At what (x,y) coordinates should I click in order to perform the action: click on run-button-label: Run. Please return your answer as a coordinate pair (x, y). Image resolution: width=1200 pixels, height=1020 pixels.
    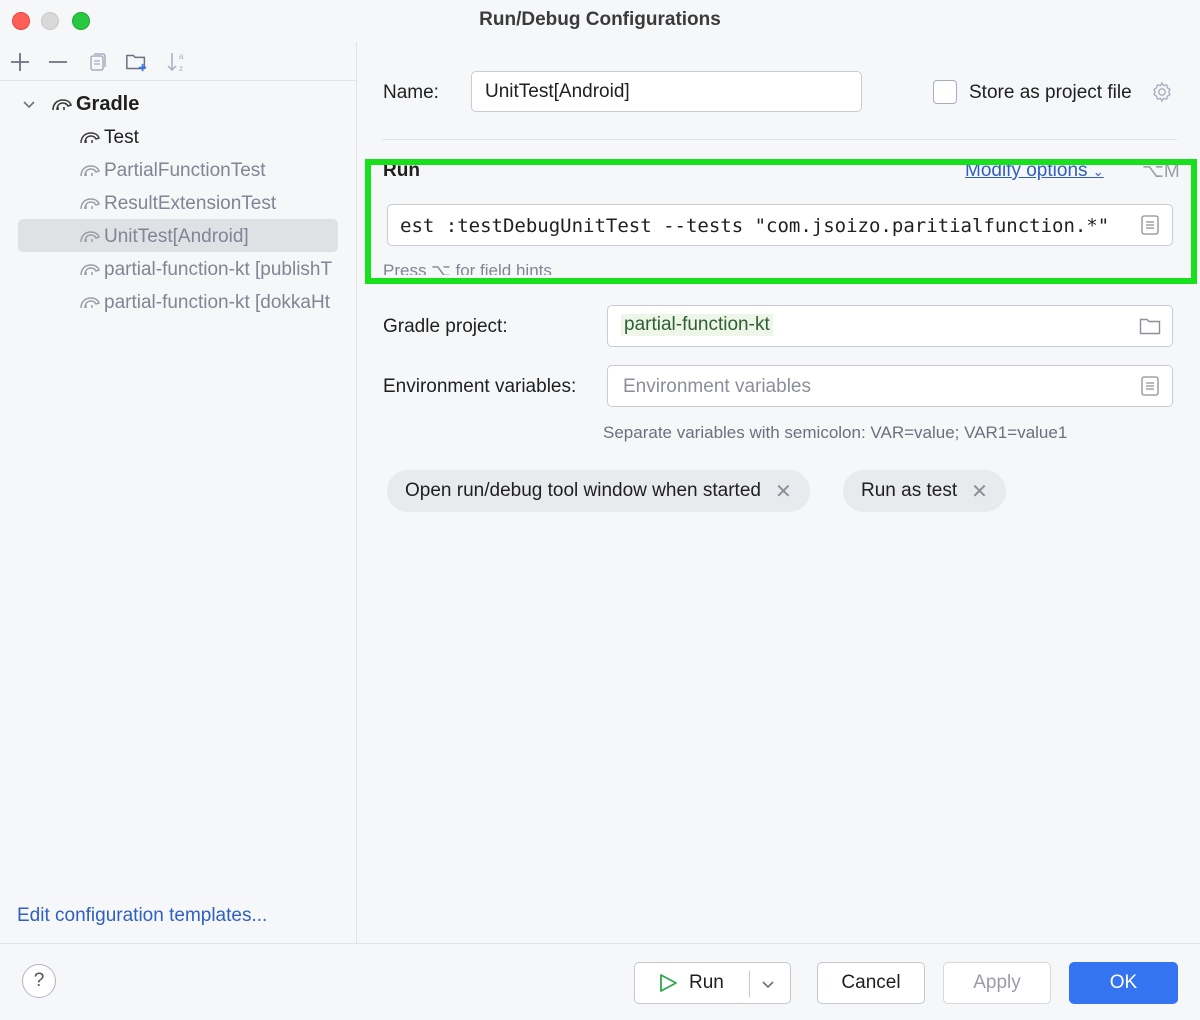
    Looking at the image, I should click on (706, 982).